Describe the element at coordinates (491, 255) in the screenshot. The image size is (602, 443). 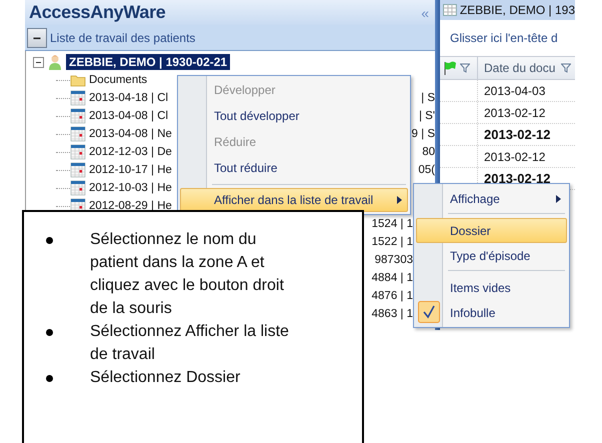
I see `menu-item: Type d'épisode` at that location.